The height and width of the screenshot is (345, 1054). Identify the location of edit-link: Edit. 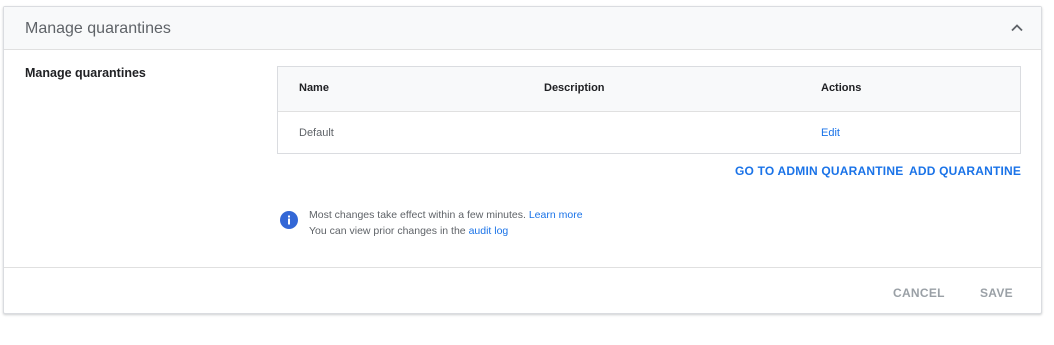
(830, 133).